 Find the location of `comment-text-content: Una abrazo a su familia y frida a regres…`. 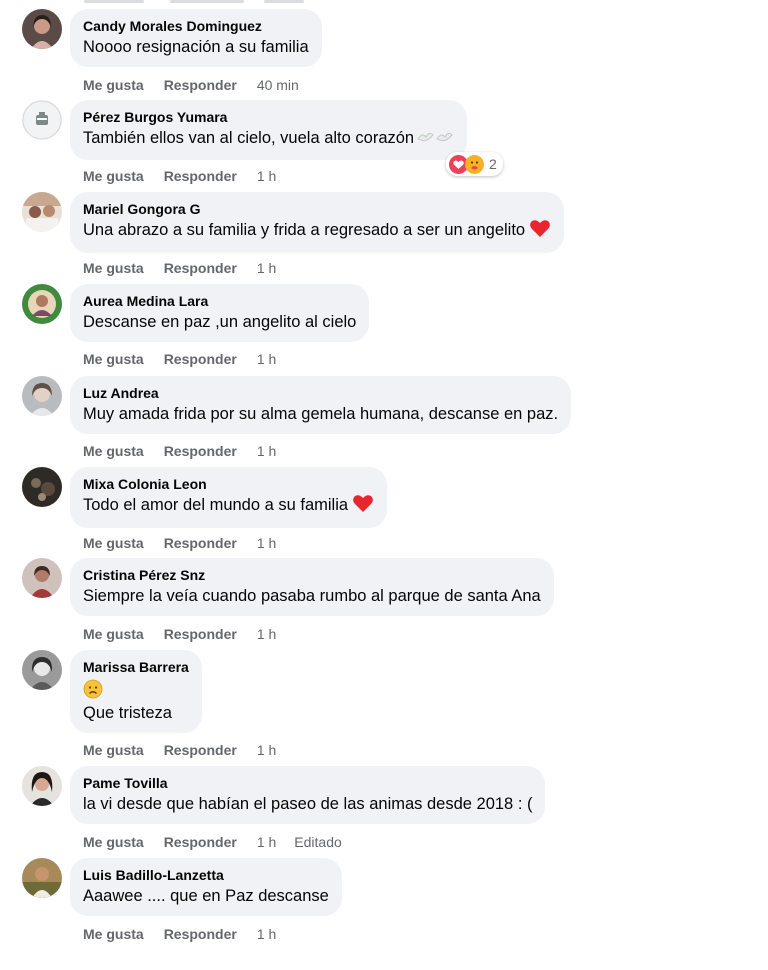

comment-text-content: Una abrazo a su familia y frida a regres… is located at coordinates (304, 230).